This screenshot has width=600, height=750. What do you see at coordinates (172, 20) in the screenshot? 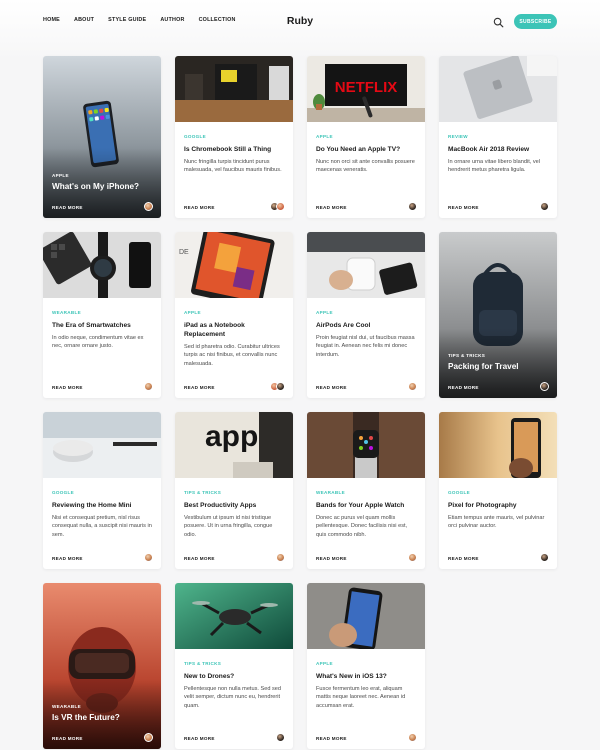
I see `nav-author: AUTHOR` at bounding box center [172, 20].